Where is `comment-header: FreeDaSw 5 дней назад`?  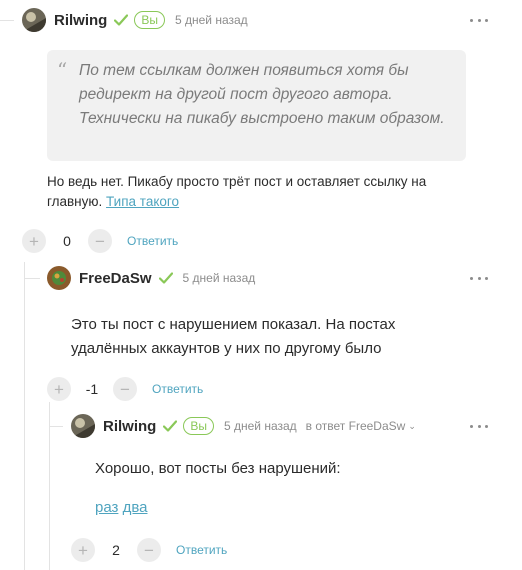 comment-header: FreeDaSw 5 дней назад is located at coordinates (151, 278).